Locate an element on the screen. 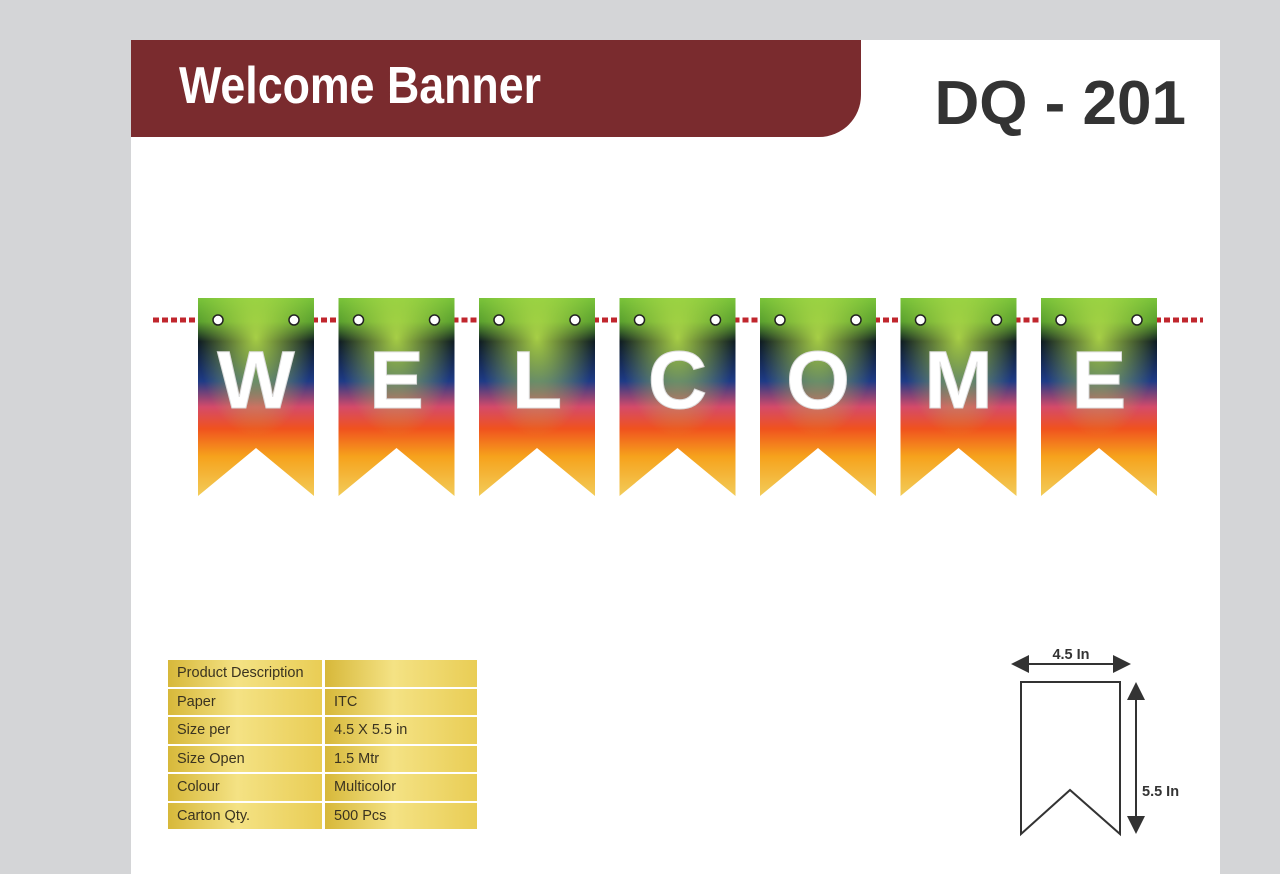 This screenshot has width=1280, height=874. spec-row: Size Open 1.5 Mtr is located at coordinates (322, 759).